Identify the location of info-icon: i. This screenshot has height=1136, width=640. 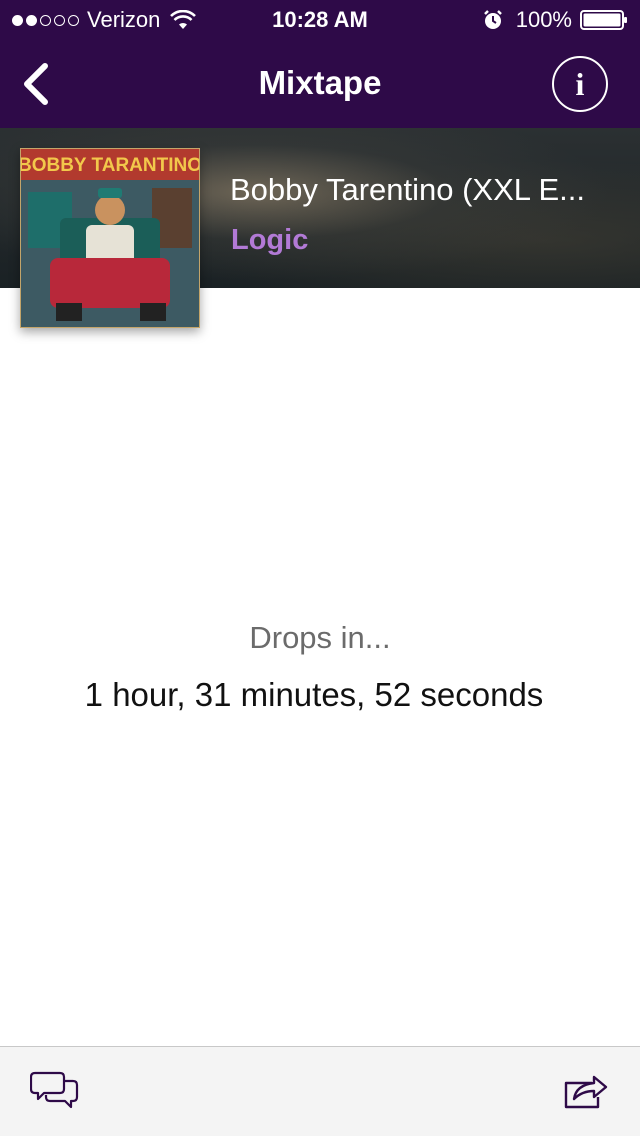
(580, 83).